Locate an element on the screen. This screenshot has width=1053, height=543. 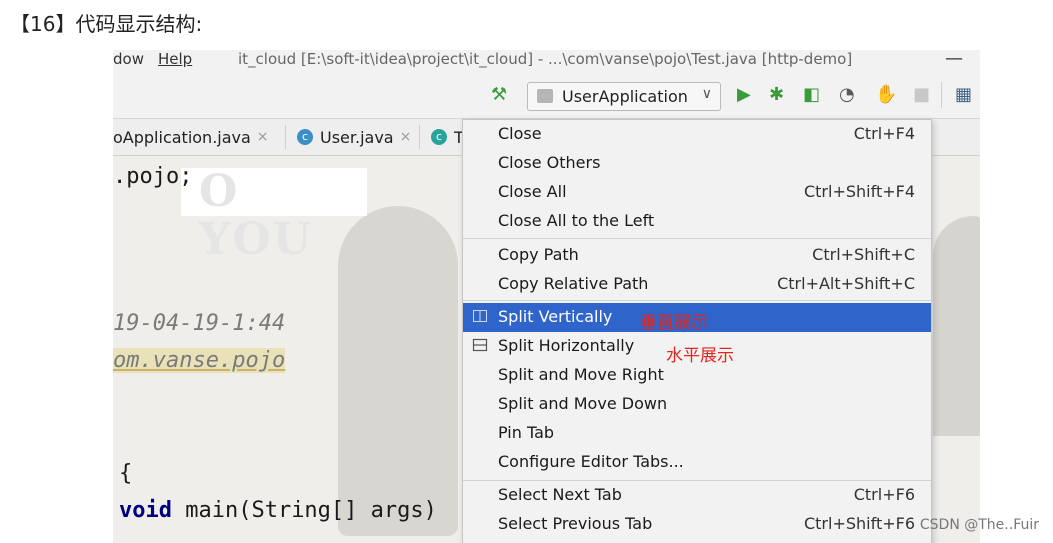
menu-item-select-next-tab: Select Next Tab Ctrl+F6 is located at coordinates (697, 495).